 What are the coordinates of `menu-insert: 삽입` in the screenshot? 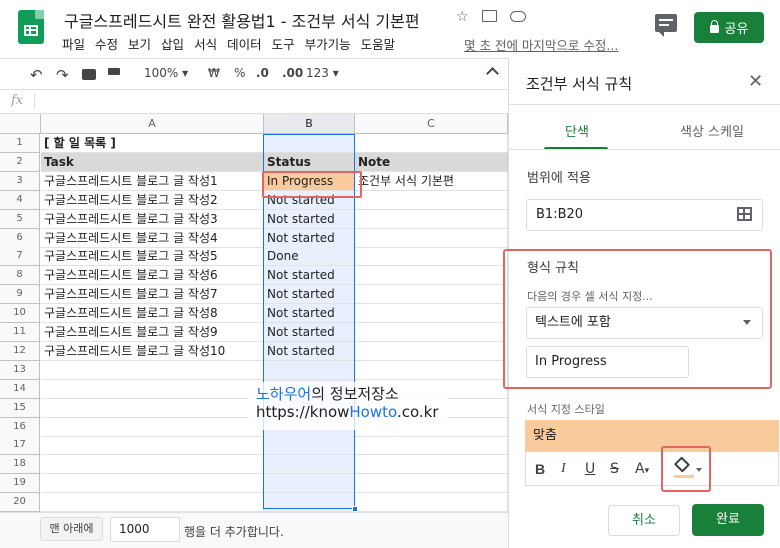 It's located at (172, 43).